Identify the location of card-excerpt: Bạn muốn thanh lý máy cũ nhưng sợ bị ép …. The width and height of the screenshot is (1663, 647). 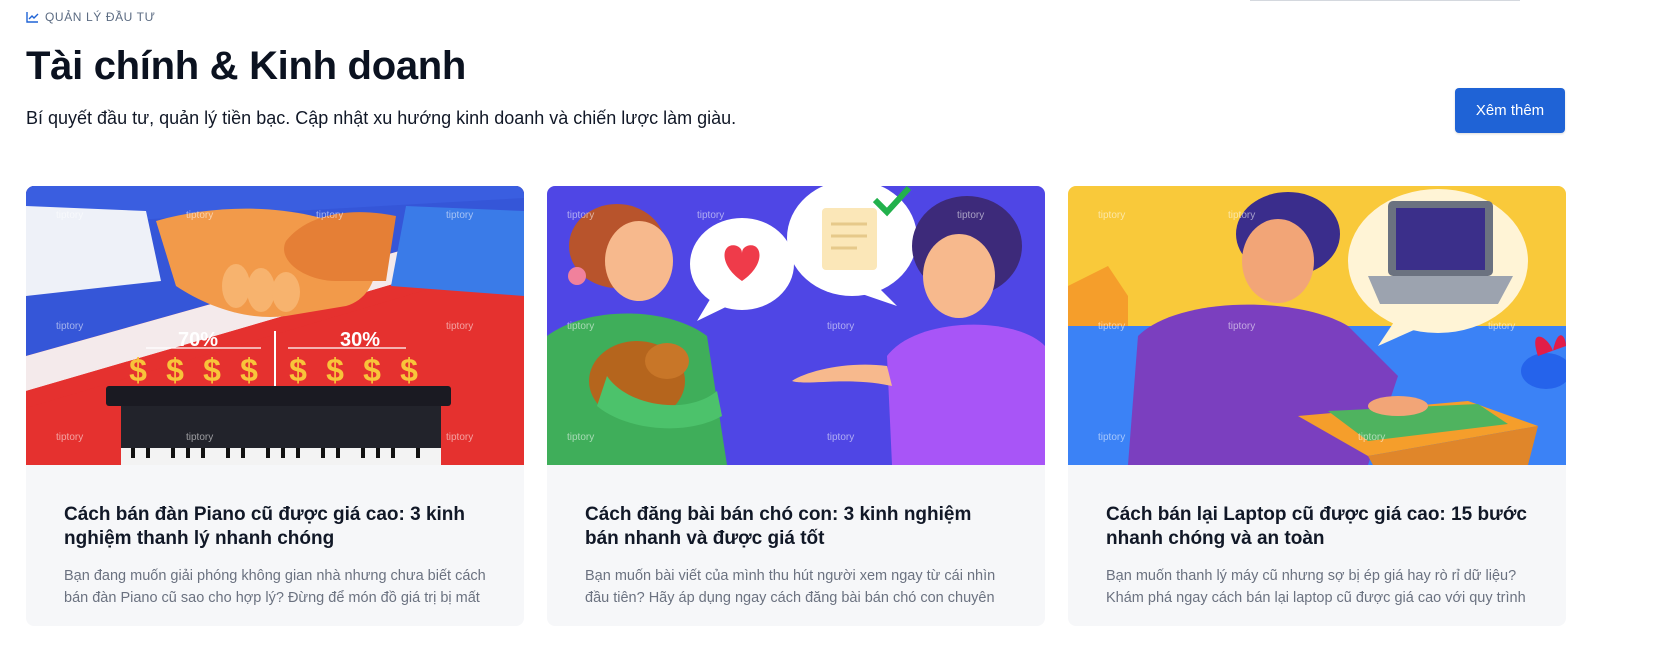
(1316, 587).